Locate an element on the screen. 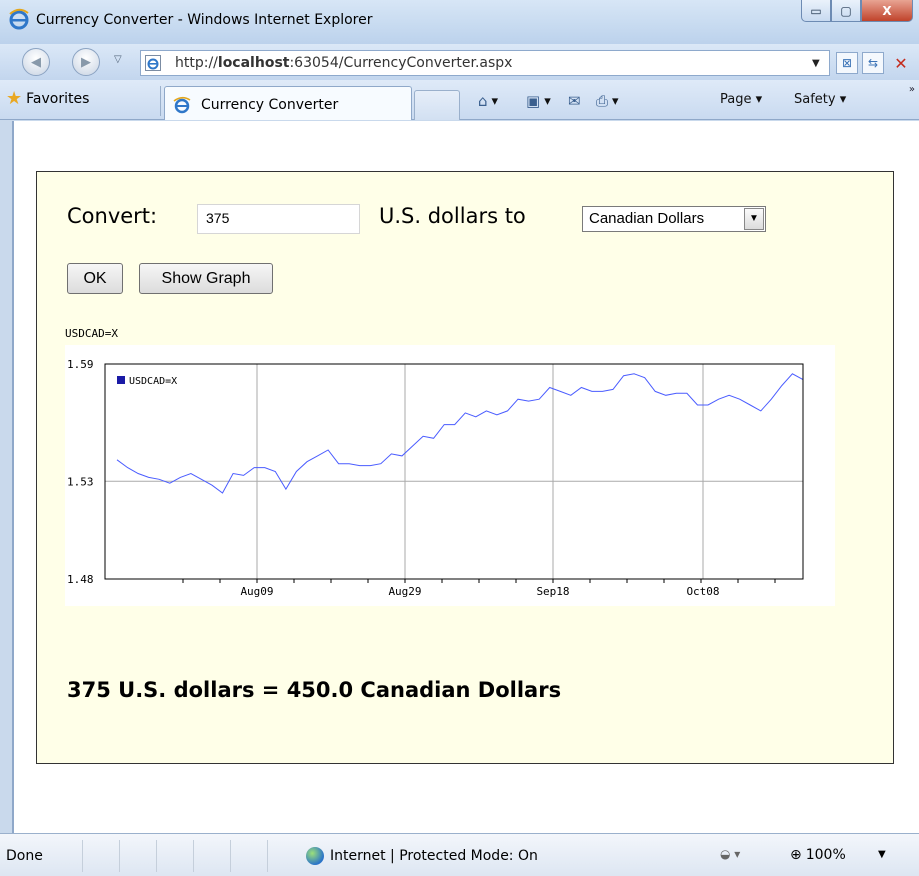 The image size is (919, 876). print-button: ⎙ ▾ is located at coordinates (607, 101).